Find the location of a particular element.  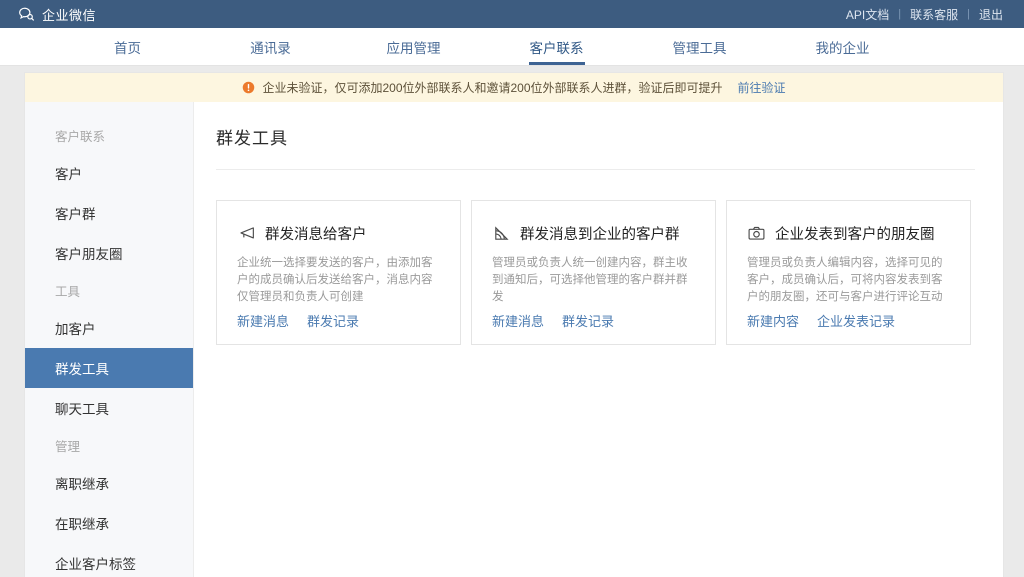

sidebar-group-title-tools: 工具 is located at coordinates (68, 292).